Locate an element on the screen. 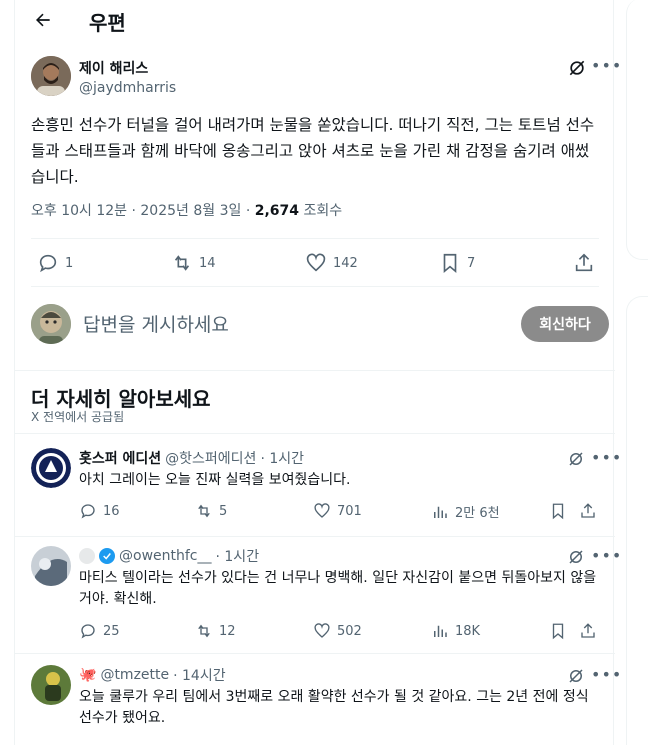 Image resolution: width=648 pixels, height=745 pixels. like-count: 701 is located at coordinates (349, 511).